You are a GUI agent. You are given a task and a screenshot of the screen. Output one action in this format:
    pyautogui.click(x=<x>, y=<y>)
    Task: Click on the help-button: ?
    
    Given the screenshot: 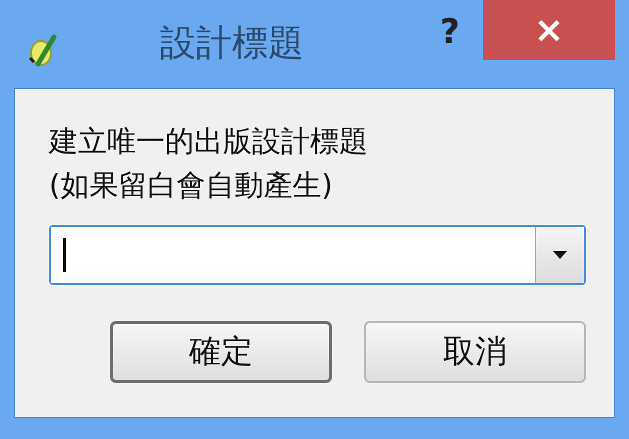 What is the action you would take?
    pyautogui.click(x=450, y=32)
    